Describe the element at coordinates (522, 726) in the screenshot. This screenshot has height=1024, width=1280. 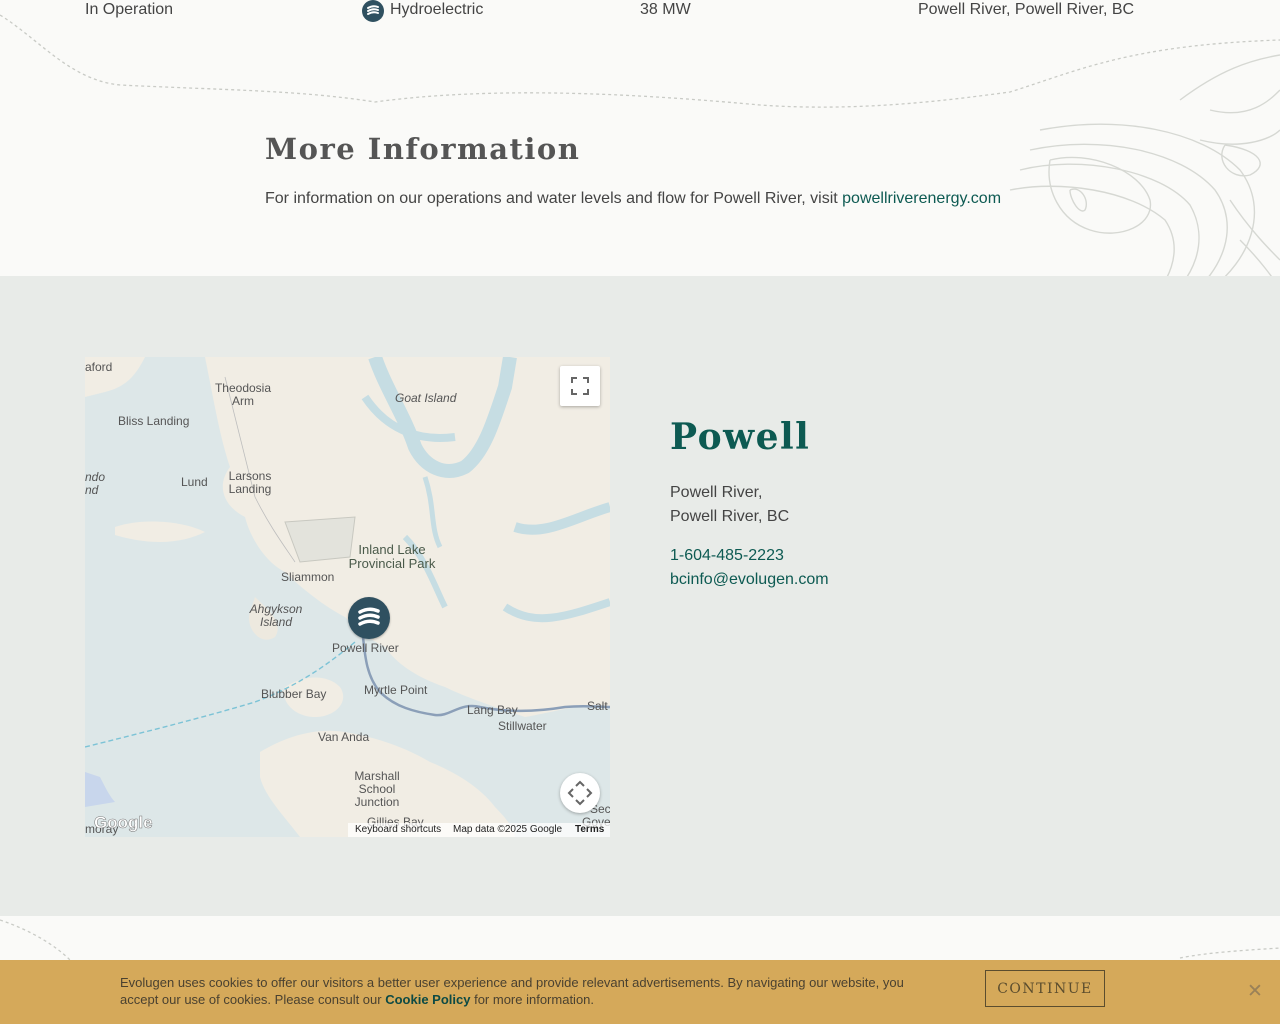
I see `map-label-stillwater: Stillwater` at that location.